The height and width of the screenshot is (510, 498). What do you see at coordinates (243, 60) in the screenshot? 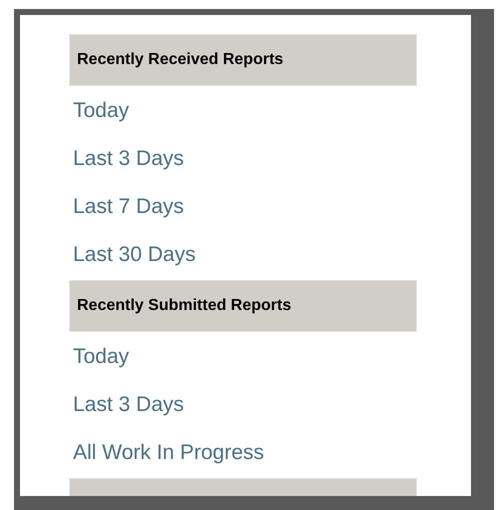
I see `section-header: Recently Received Reports` at bounding box center [243, 60].